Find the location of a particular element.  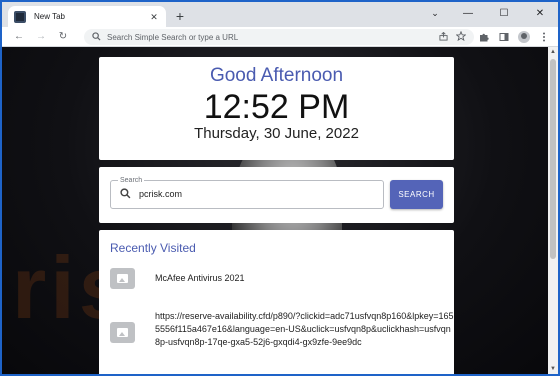

minimize-button: — is located at coordinates (468, 13).